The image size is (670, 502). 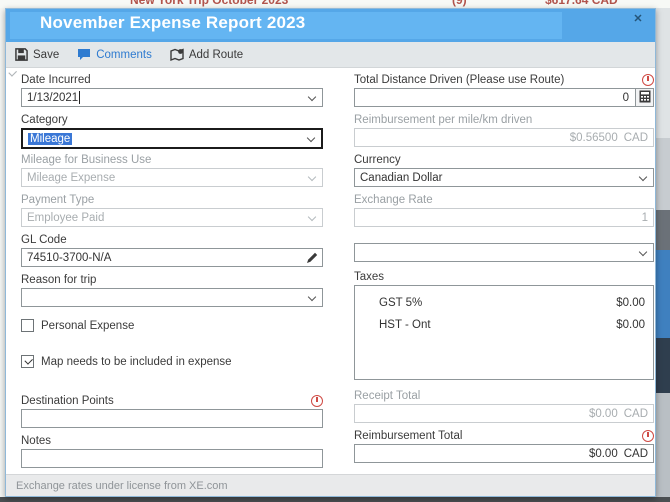 What do you see at coordinates (401, 303) in the screenshot?
I see `tax-name: GST 5%` at bounding box center [401, 303].